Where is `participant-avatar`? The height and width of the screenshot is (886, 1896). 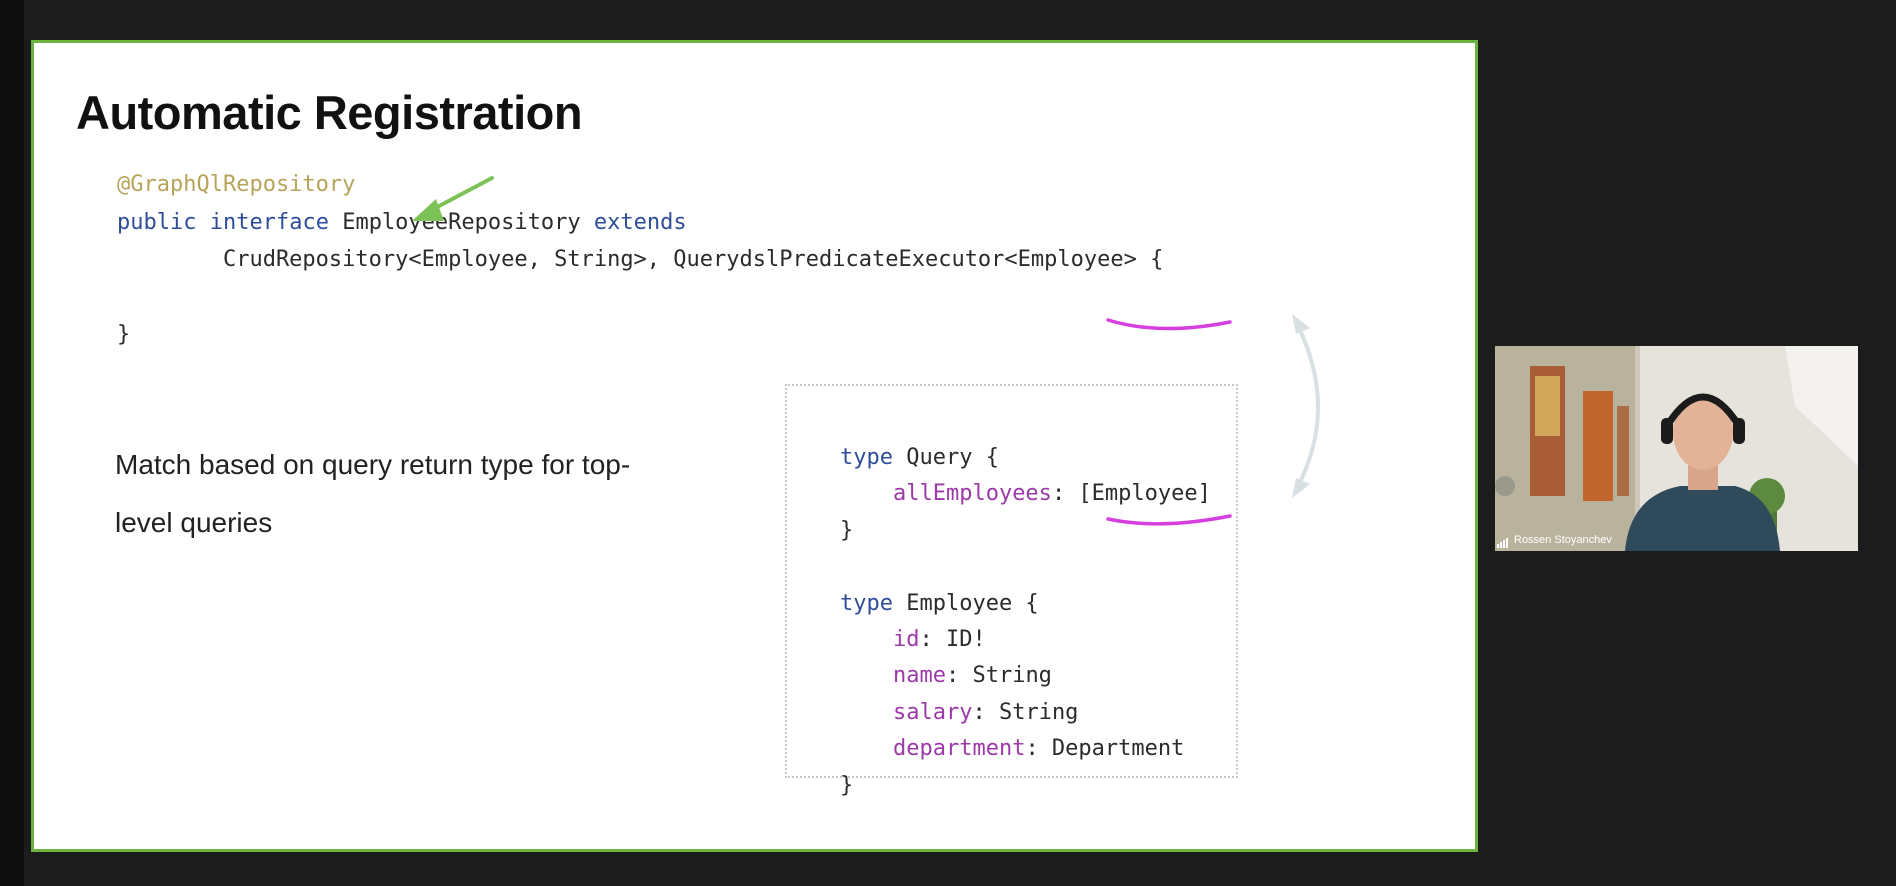
participant-avatar is located at coordinates (1676, 448).